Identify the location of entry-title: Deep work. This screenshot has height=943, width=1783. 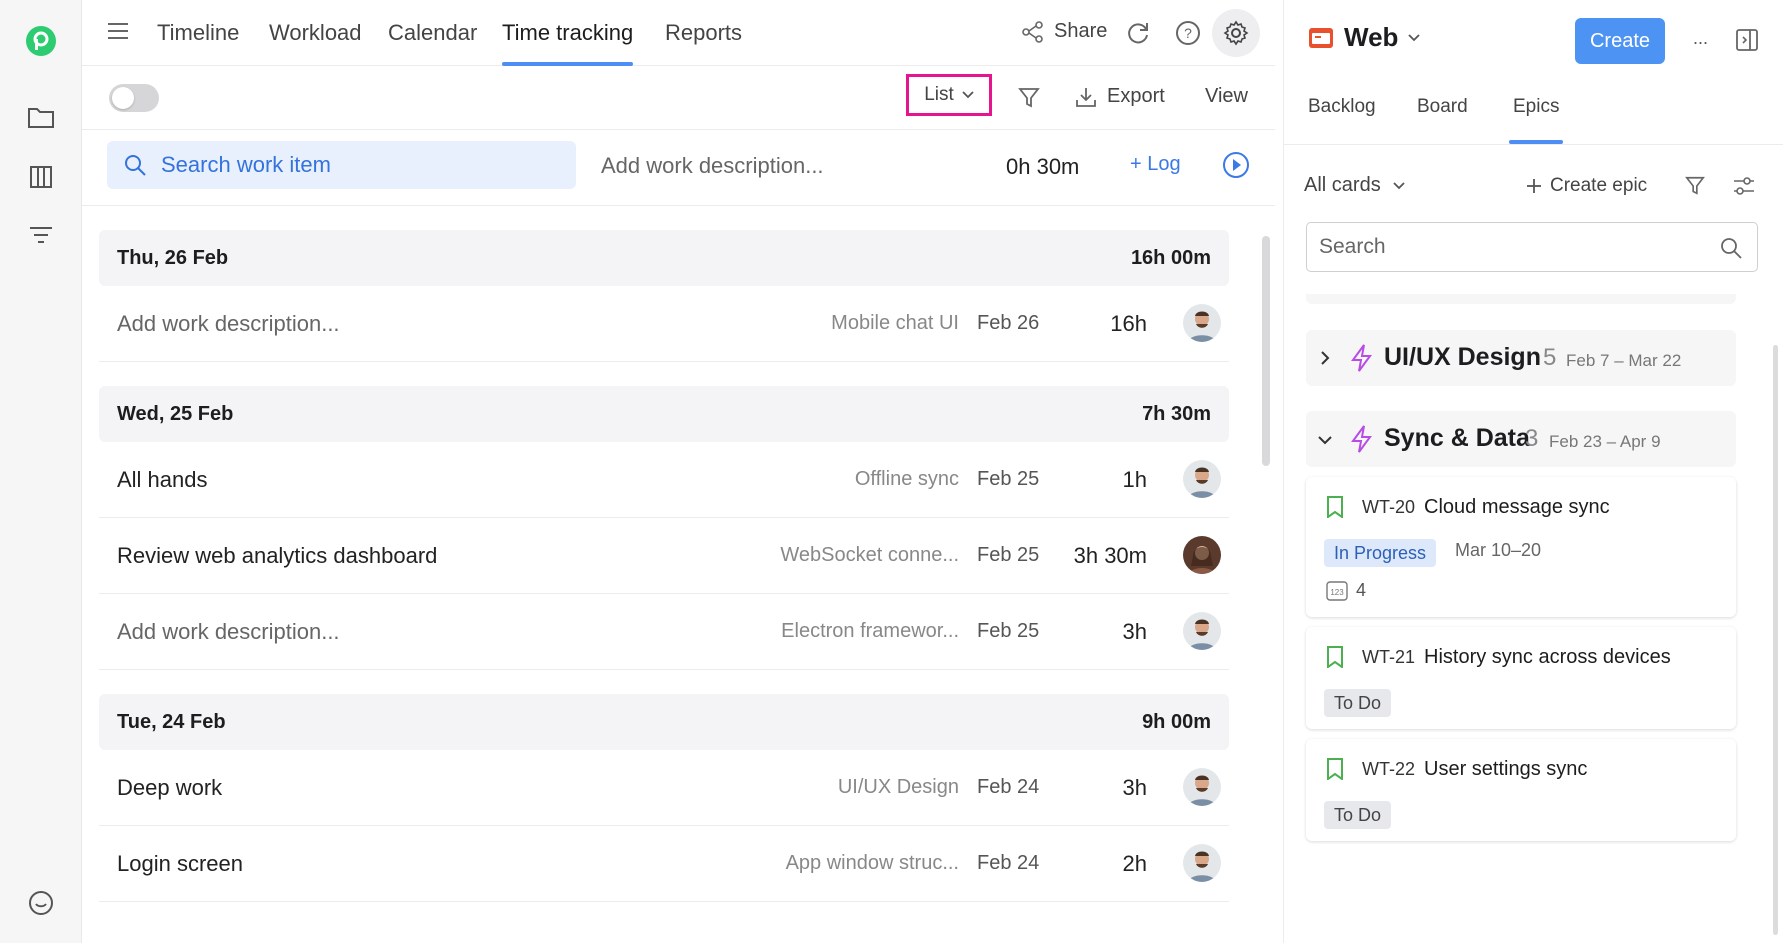
(169, 788).